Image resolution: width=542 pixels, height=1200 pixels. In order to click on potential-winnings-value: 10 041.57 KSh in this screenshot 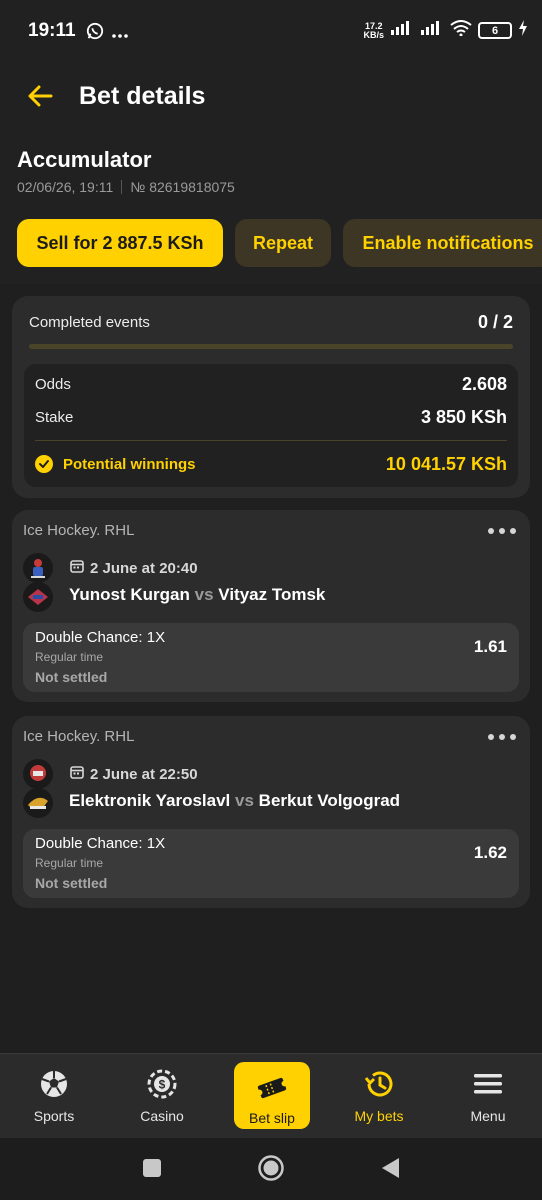, I will do `click(446, 464)`.